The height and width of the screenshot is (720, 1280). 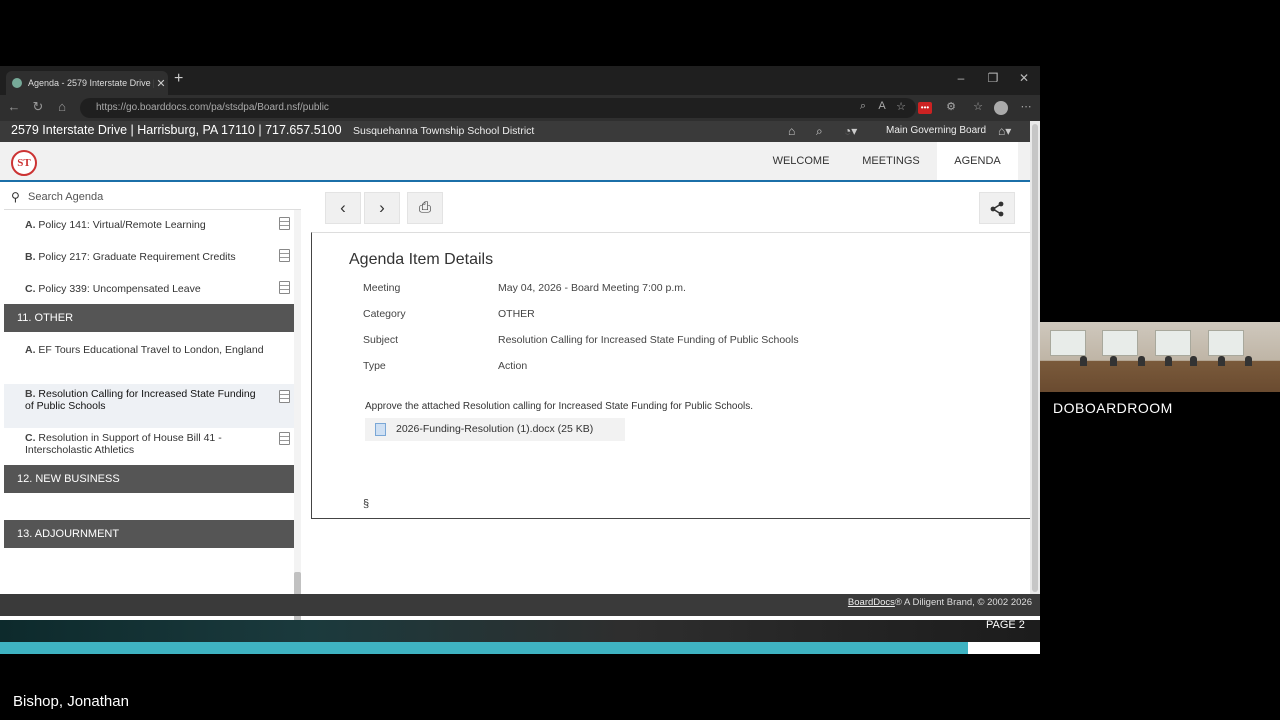 I want to click on section-header: 12. NEW BUSINESS, so click(x=149, y=479).